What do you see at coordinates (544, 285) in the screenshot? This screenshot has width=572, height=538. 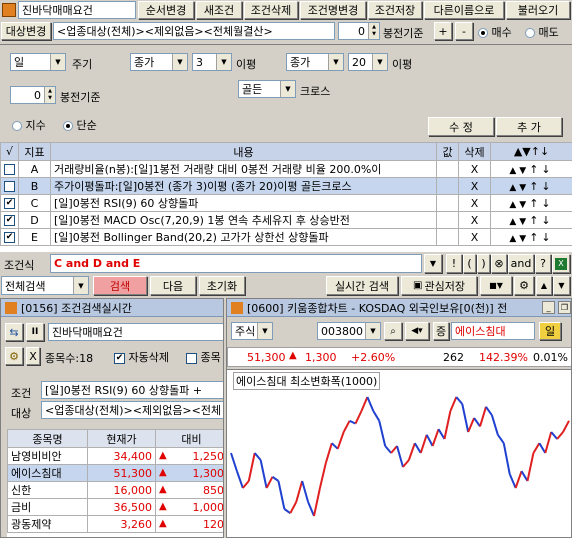 I see `scroll-up-button: ▲` at bounding box center [544, 285].